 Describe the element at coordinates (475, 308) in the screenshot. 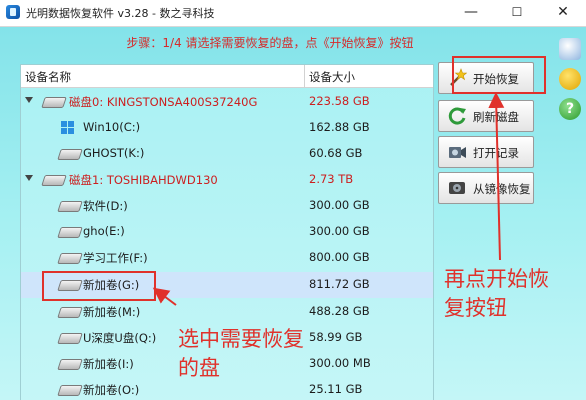

I see `click-start-line2: 复按钮` at that location.